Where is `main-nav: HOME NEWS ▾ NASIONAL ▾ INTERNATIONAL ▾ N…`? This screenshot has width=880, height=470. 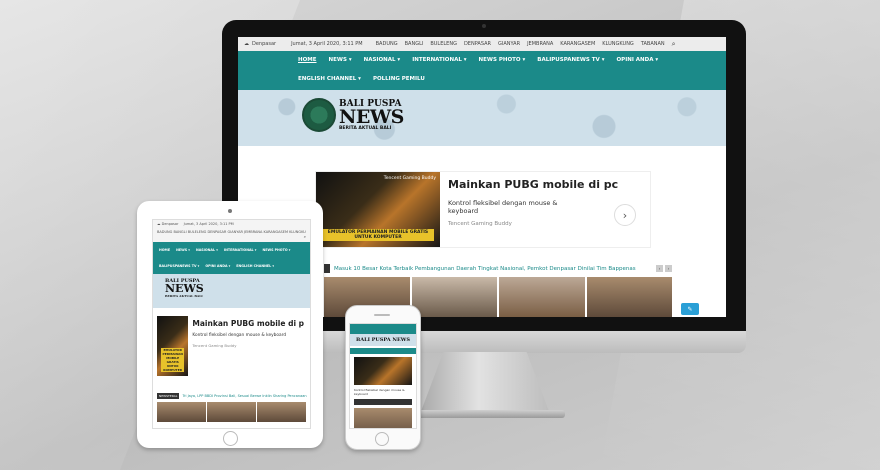 main-nav: HOME NEWS ▾ NASIONAL ▾ INTERNATIONAL ▾ N… is located at coordinates (482, 70).